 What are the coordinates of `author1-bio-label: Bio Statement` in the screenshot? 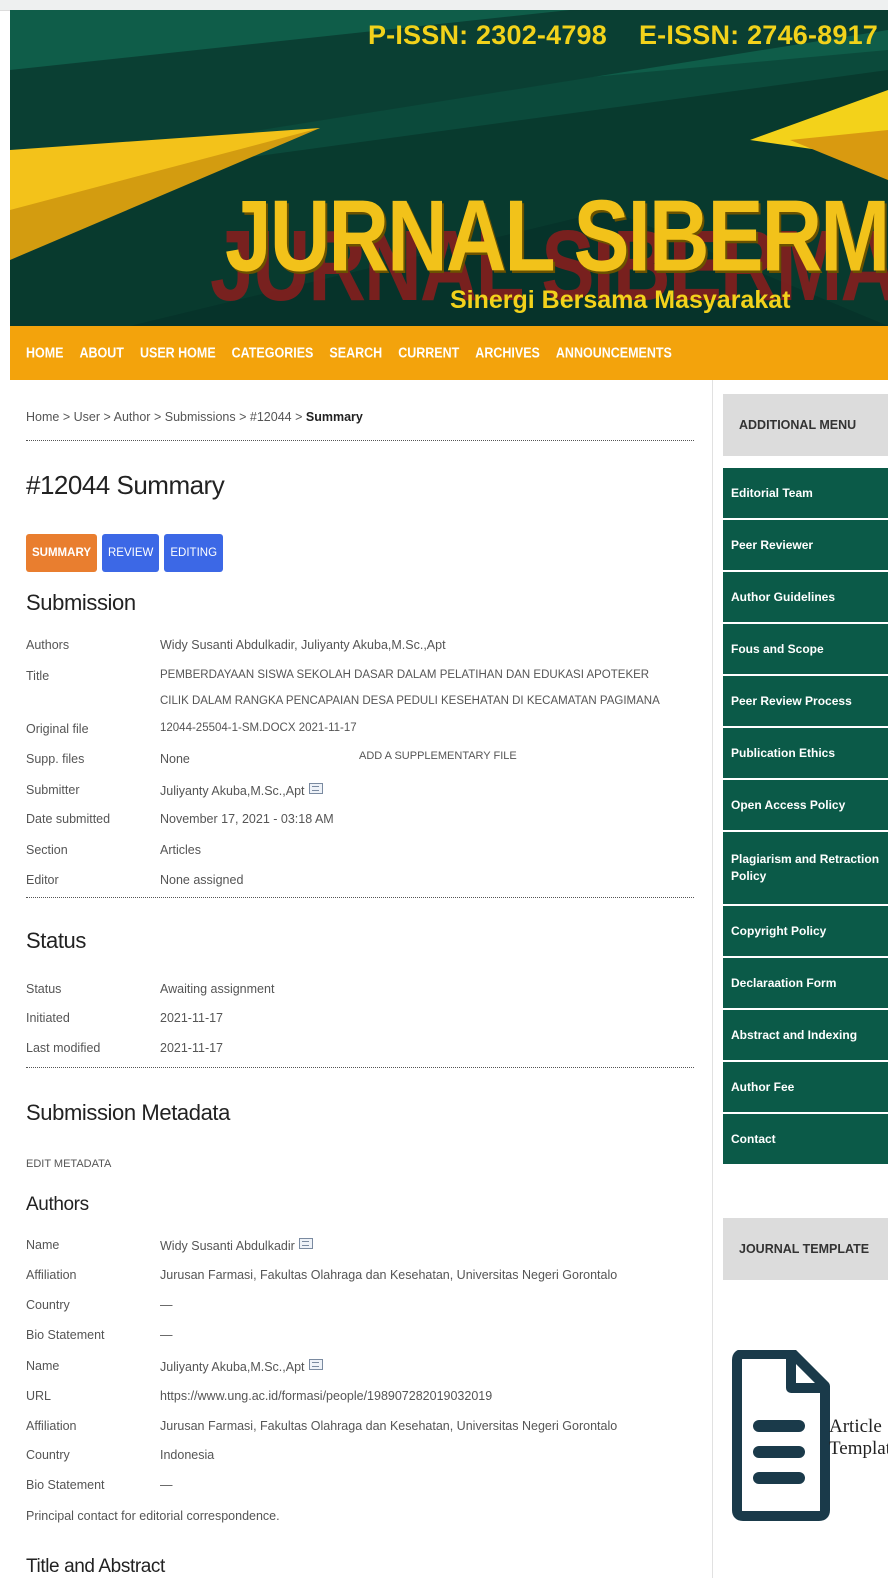 It's located at (65, 1335).